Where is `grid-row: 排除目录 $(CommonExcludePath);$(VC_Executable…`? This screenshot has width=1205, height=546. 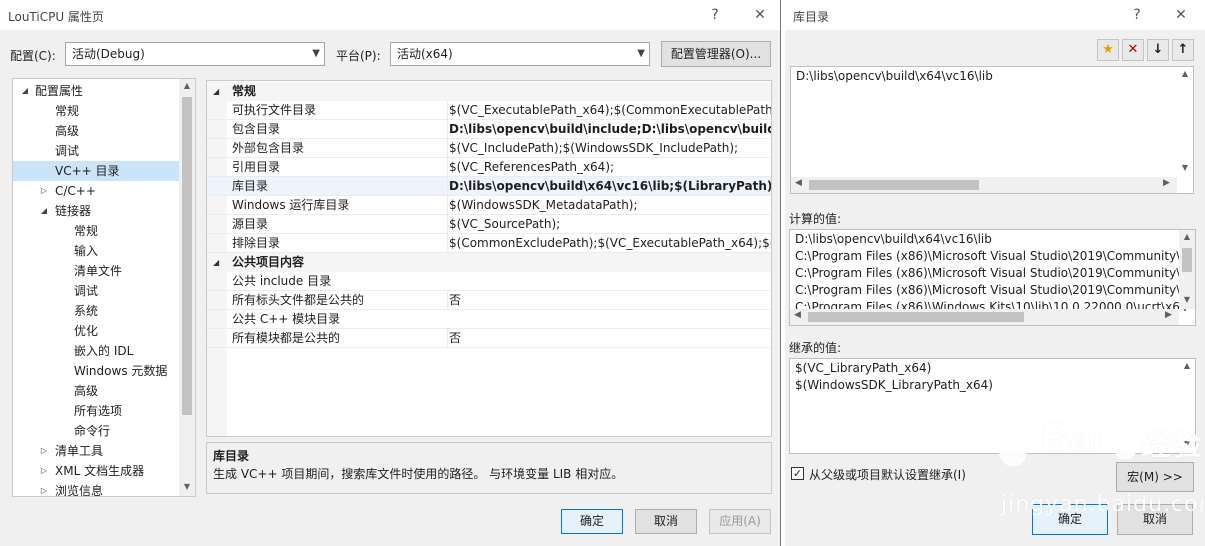 grid-row: 排除目录 $(CommonExcludePath);$(VC_Executable… is located at coordinates (489, 243).